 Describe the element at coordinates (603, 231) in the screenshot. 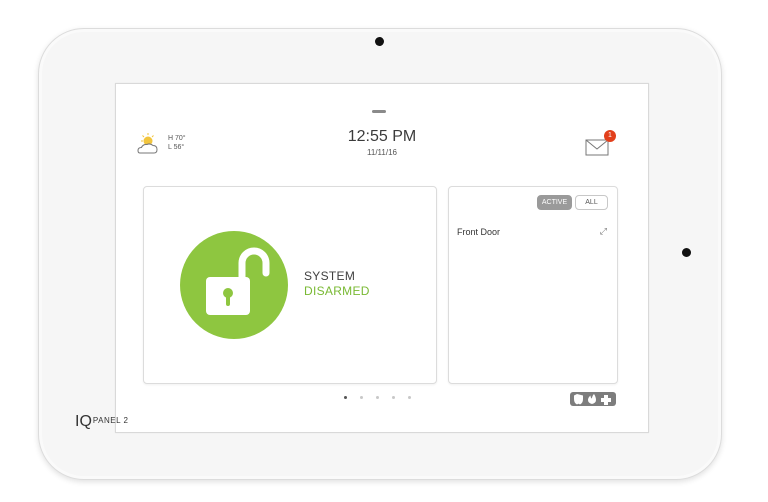

I see `open-arrows-icon: ⤢` at that location.